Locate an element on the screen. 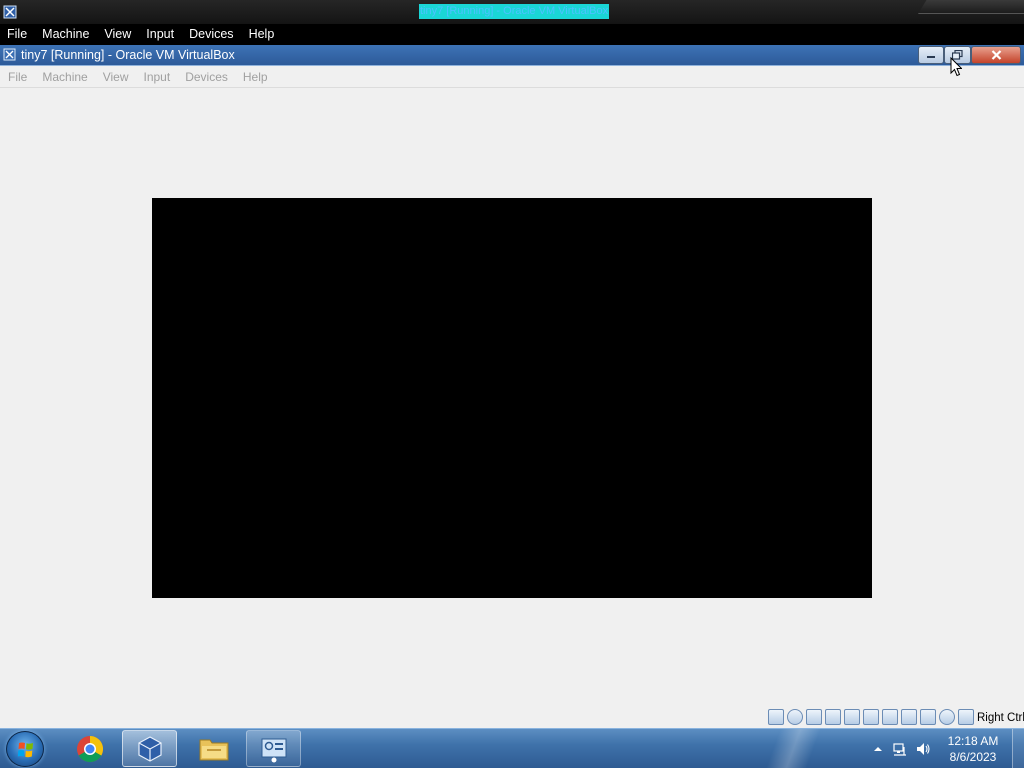 The height and width of the screenshot is (768, 1024). keyboard-icon is located at coordinates (966, 717).